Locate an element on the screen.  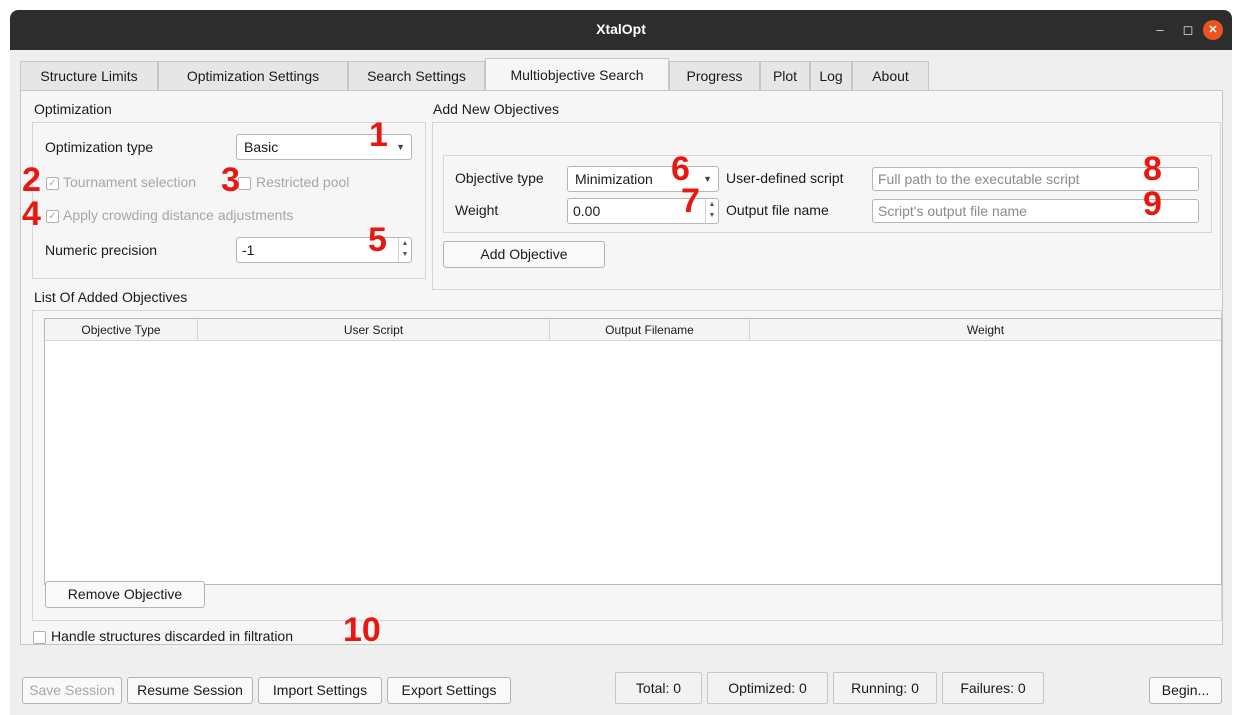
annotation-2: 2 is located at coordinates (31, 180).